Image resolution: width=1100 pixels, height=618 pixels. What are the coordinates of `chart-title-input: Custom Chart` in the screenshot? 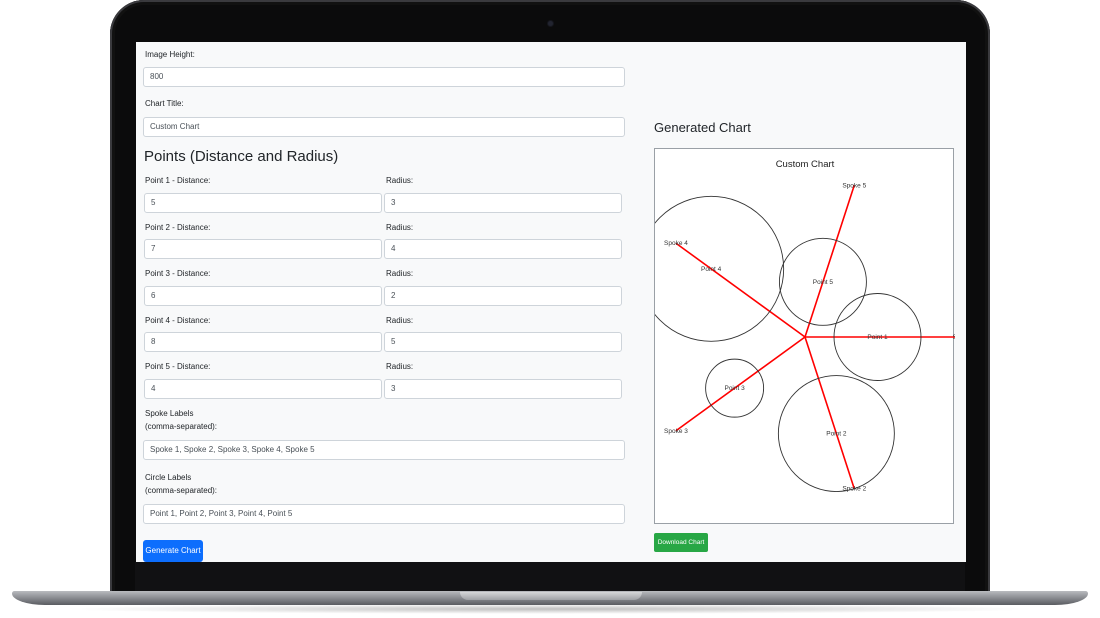 It's located at (384, 127).